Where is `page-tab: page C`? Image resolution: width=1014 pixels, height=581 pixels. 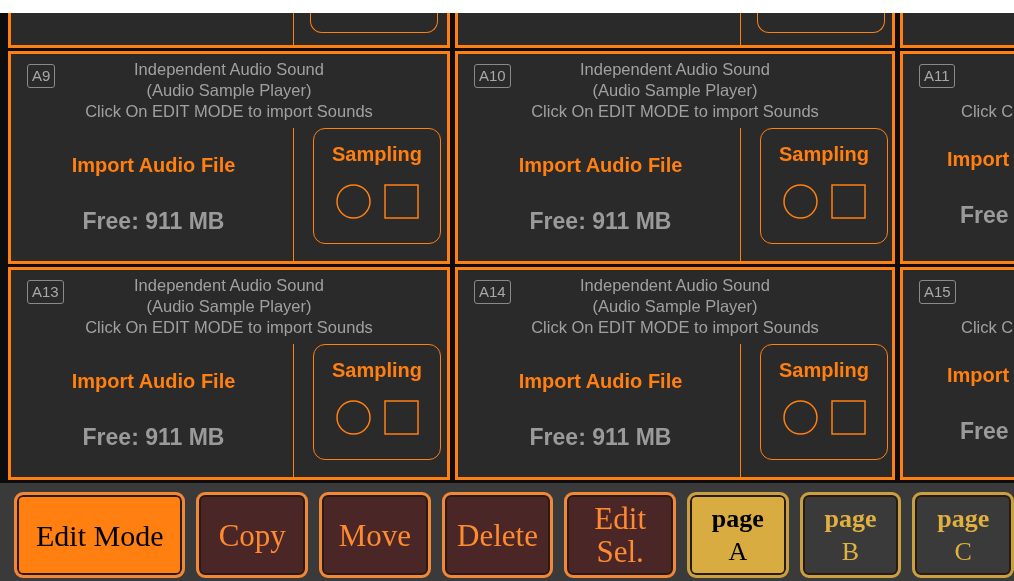 page-tab: page C is located at coordinates (963, 535).